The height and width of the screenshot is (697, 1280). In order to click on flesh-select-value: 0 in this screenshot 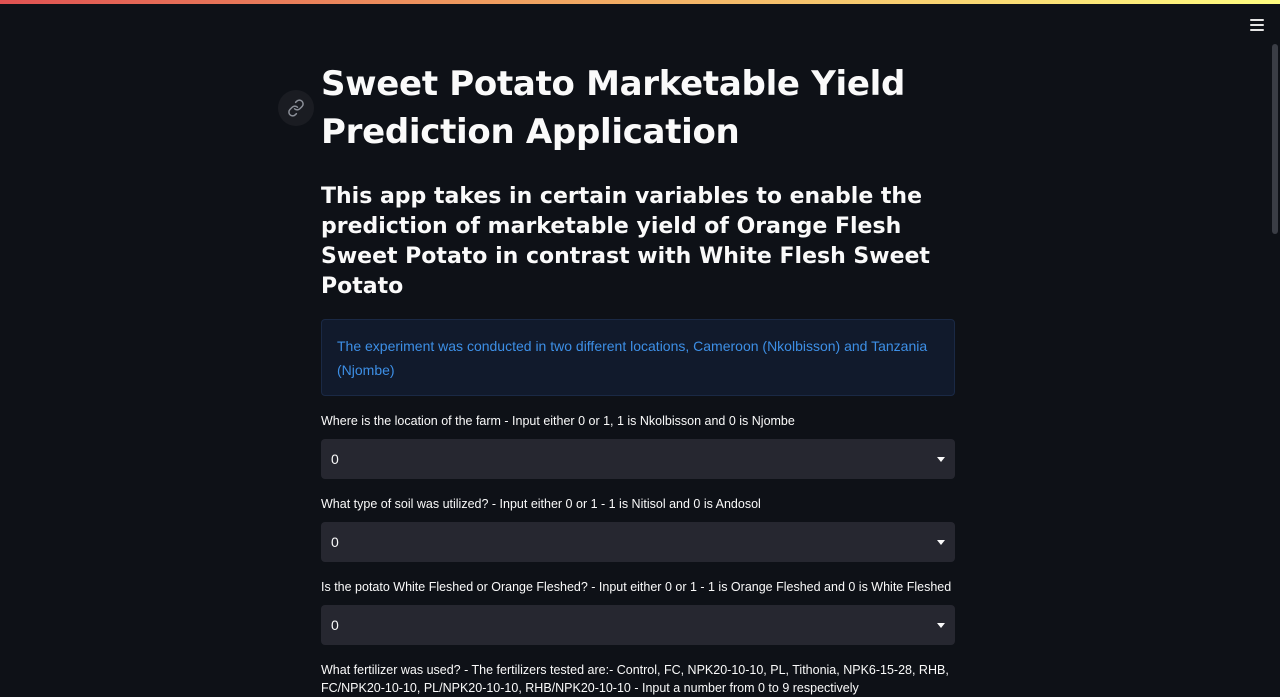, I will do `click(335, 625)`.